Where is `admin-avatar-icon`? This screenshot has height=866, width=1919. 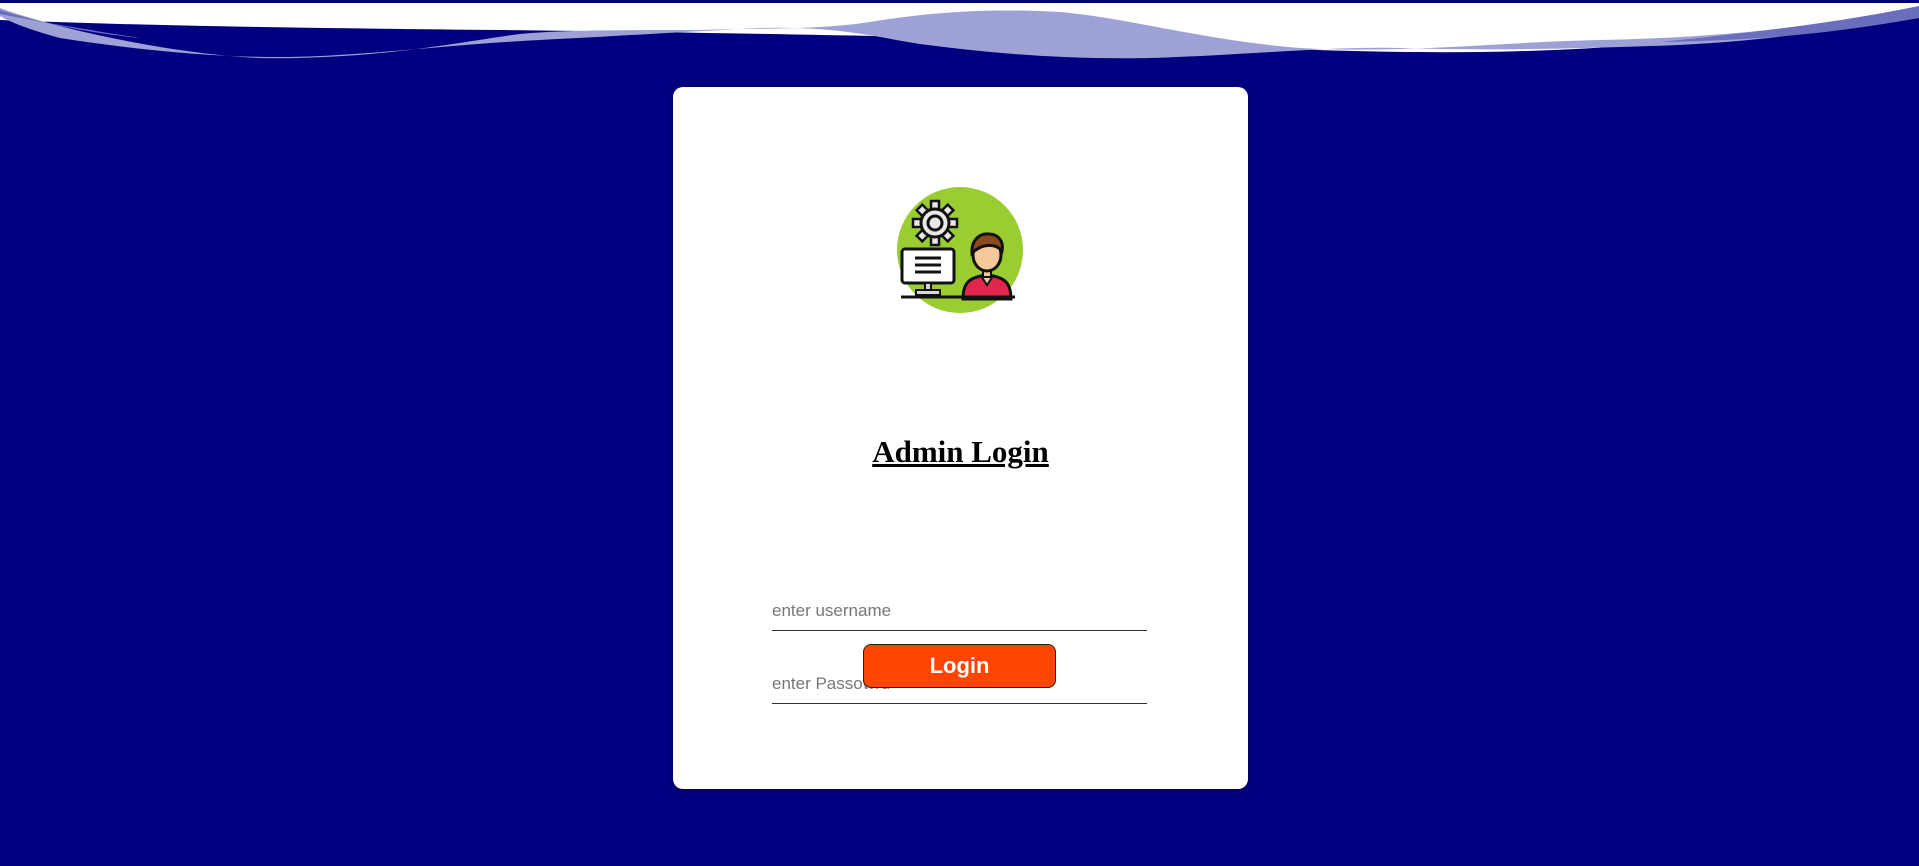
admin-avatar-icon is located at coordinates (960, 250).